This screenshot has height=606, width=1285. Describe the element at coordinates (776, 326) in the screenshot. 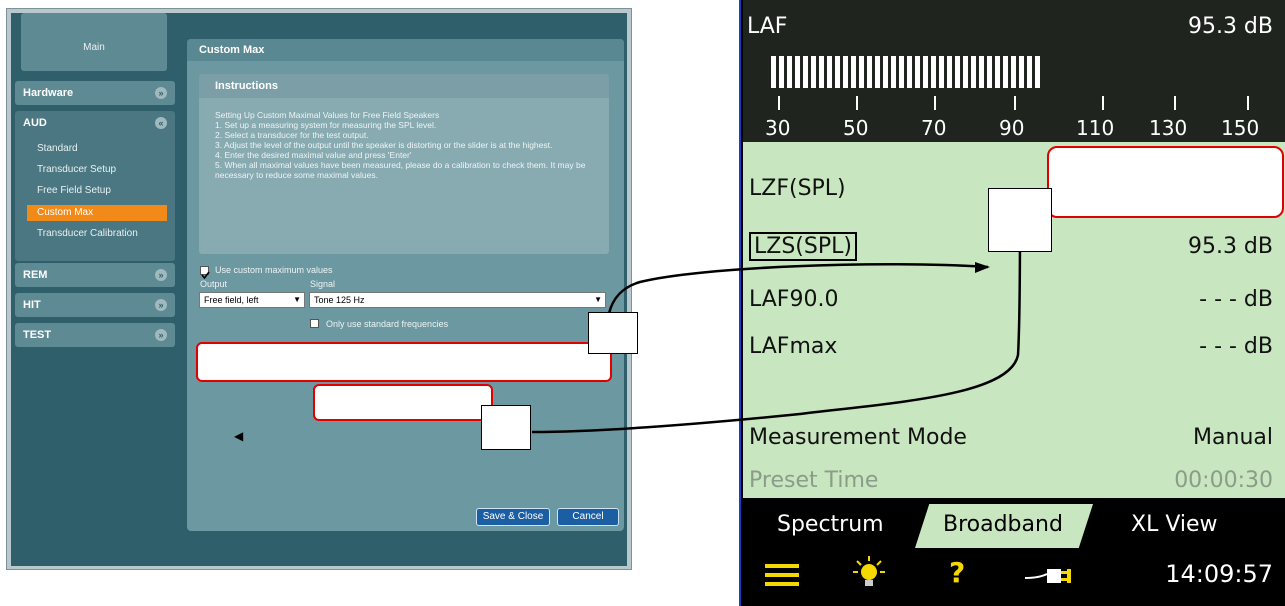

I see `annotation-connectors` at that location.